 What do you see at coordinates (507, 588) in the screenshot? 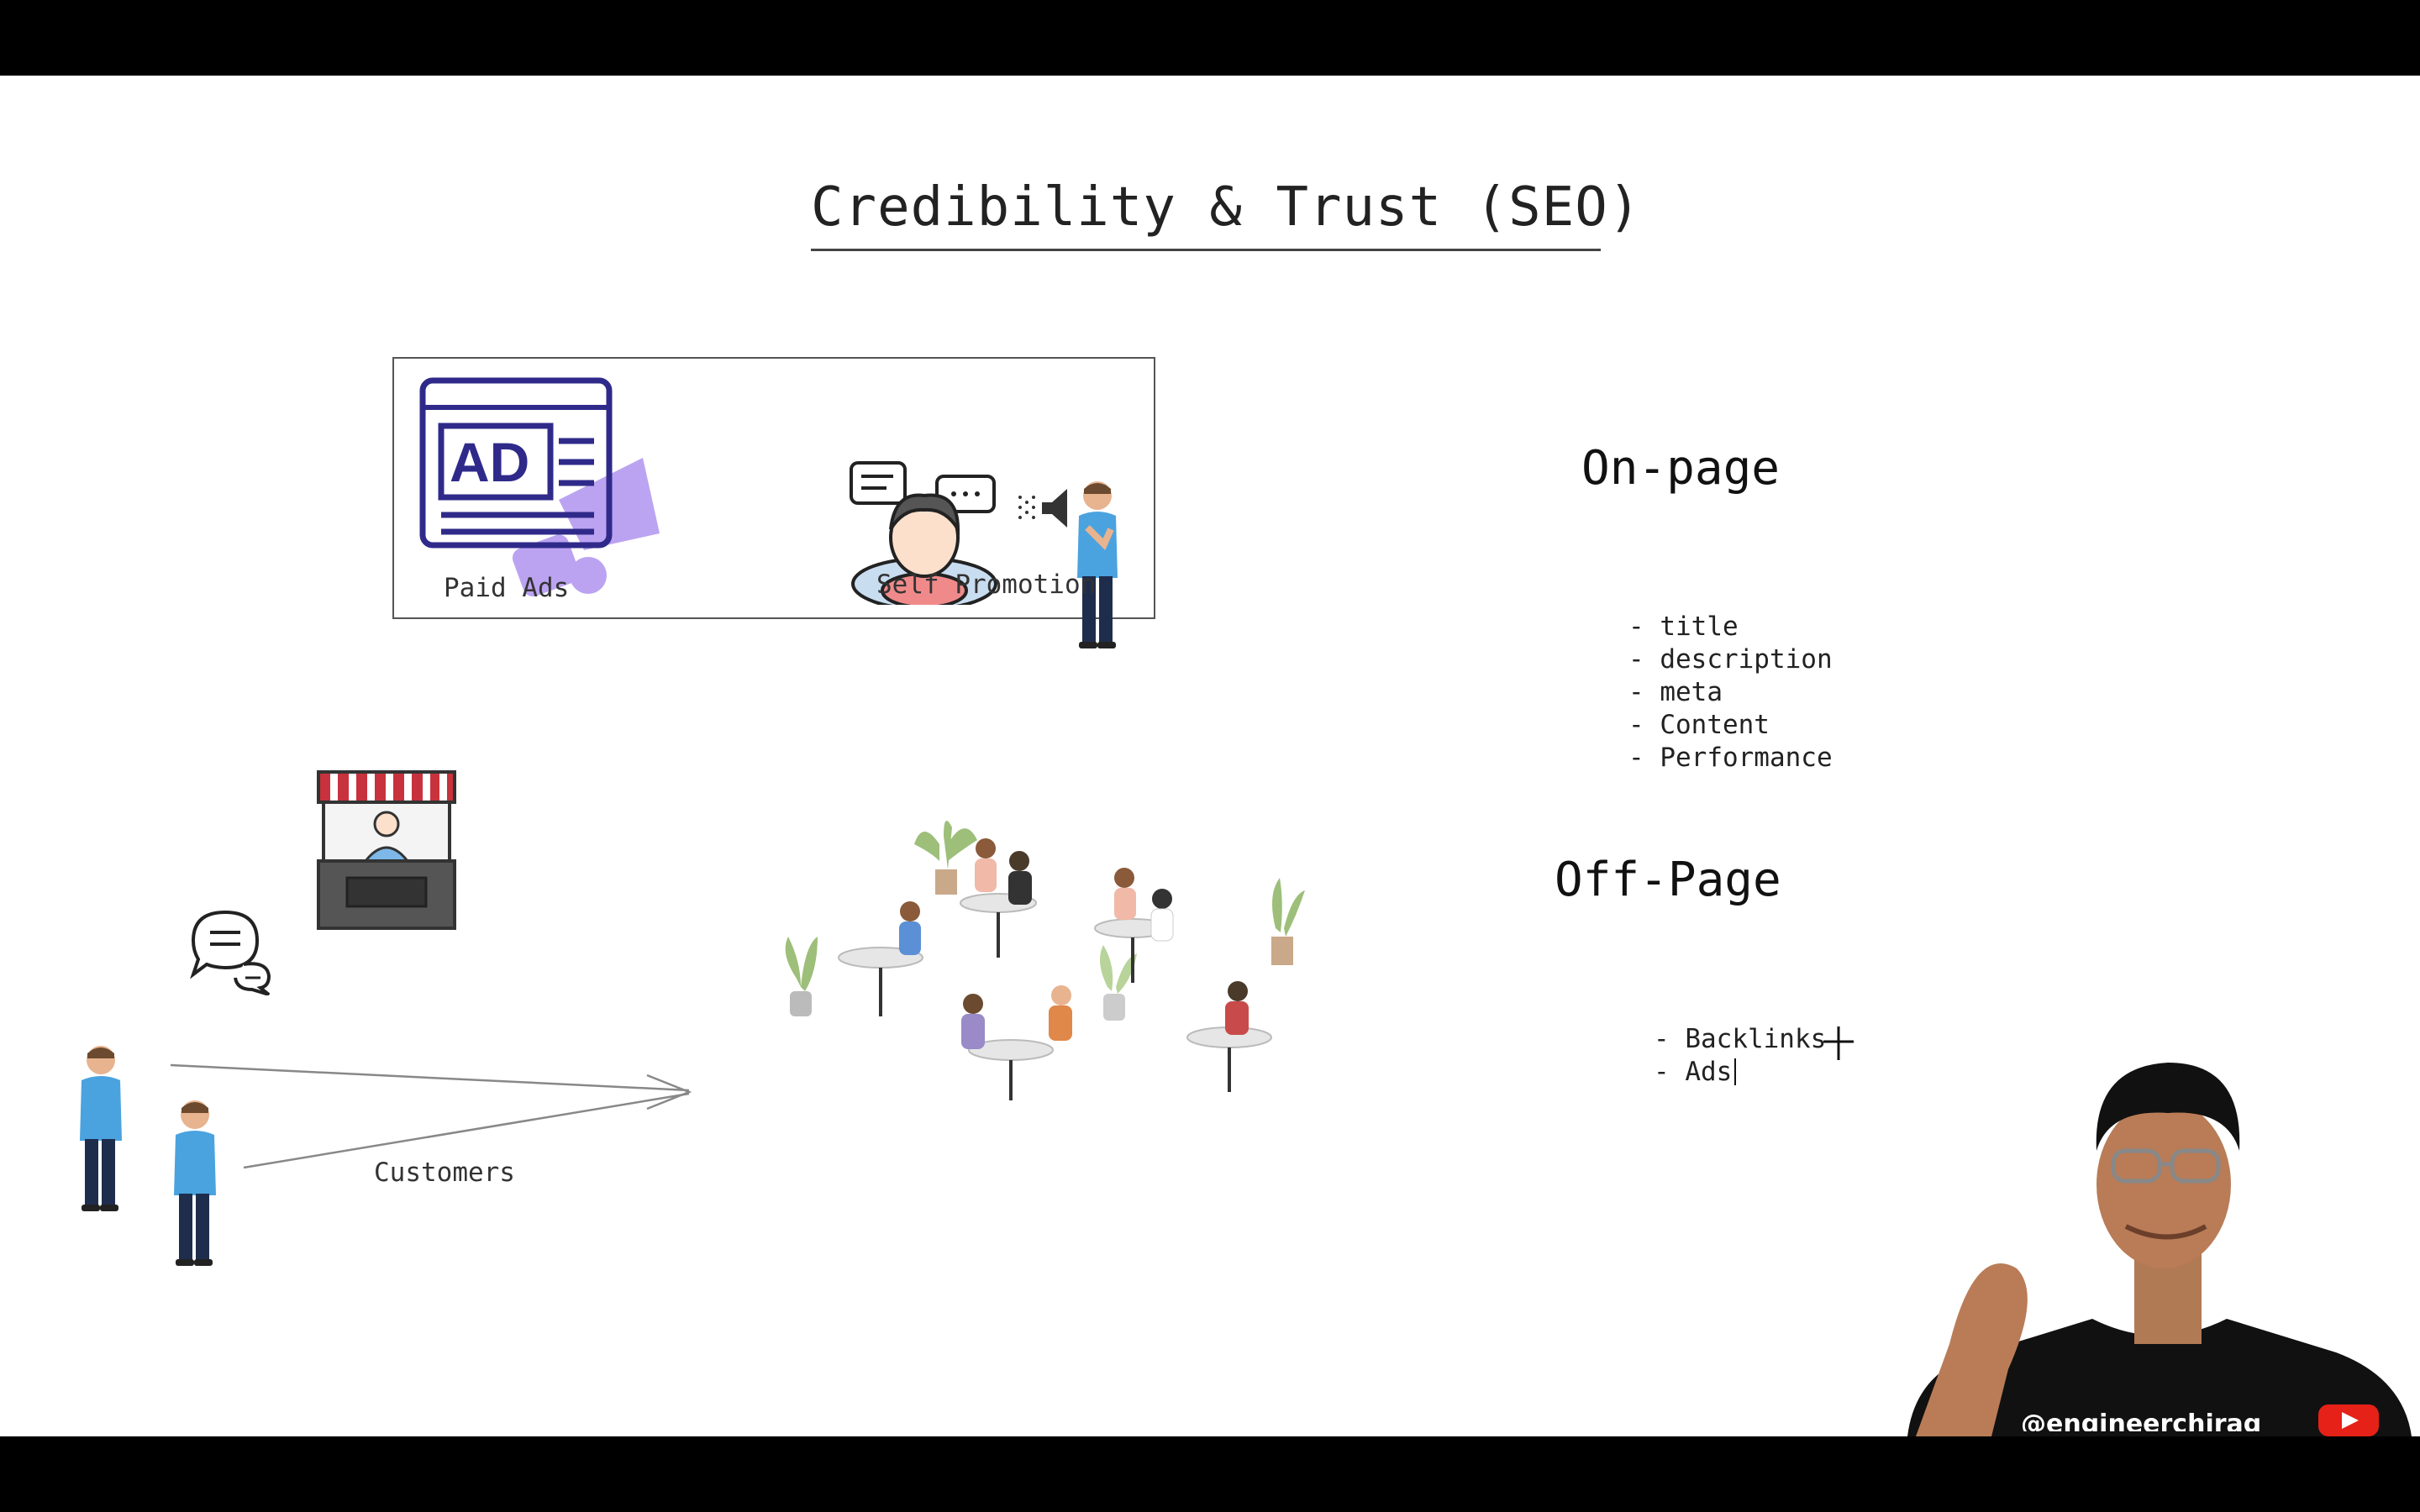
I see `paid-ads-label: Paid Ads` at bounding box center [507, 588].